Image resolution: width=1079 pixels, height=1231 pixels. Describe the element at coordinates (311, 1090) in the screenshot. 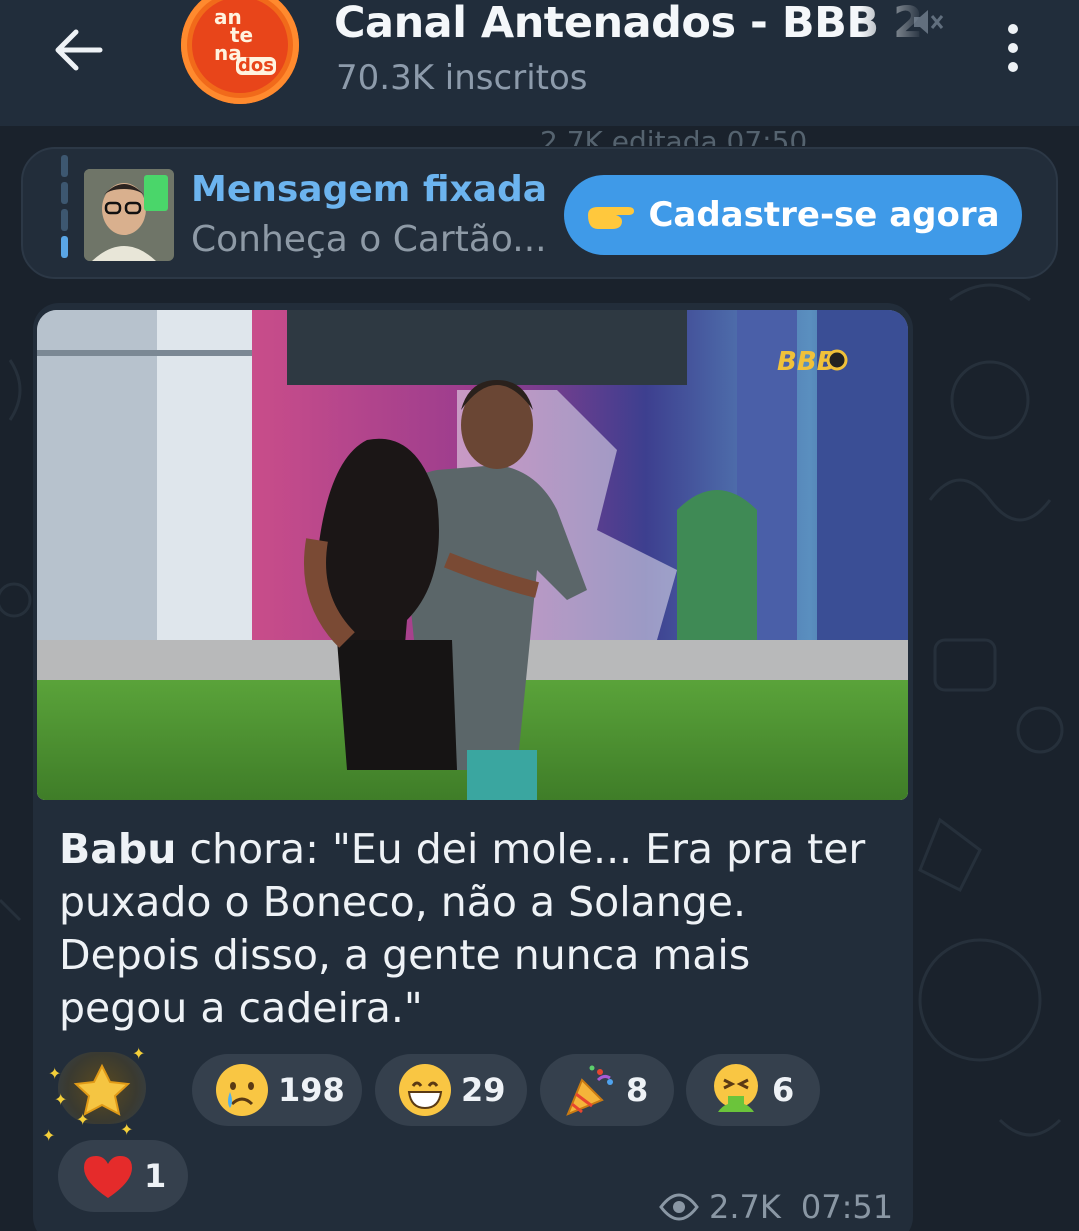

I see `reaction-count: 198` at that location.